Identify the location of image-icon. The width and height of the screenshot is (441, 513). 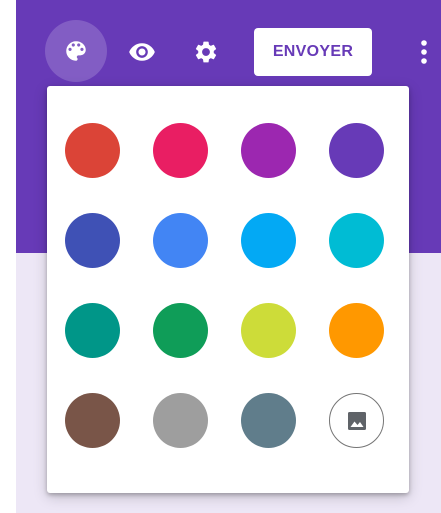
(356, 420).